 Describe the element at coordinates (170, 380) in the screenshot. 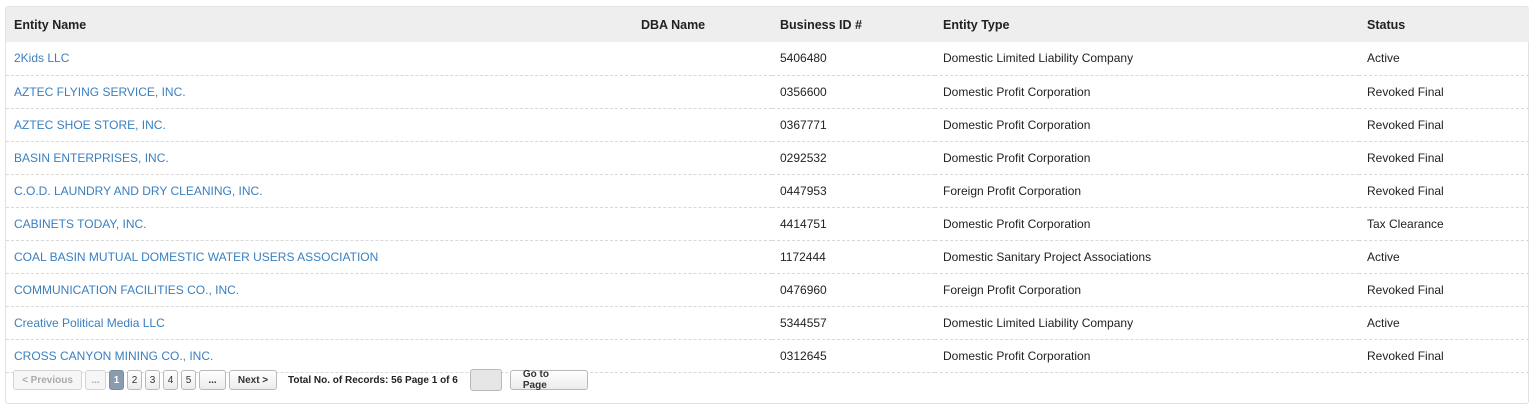

I see `page-button-4: 4` at that location.